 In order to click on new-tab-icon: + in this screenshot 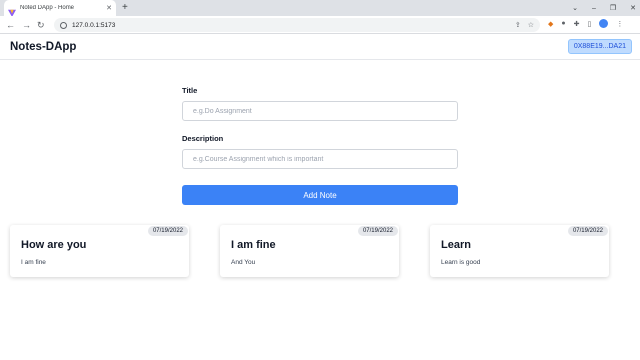, I will do `click(125, 8)`.